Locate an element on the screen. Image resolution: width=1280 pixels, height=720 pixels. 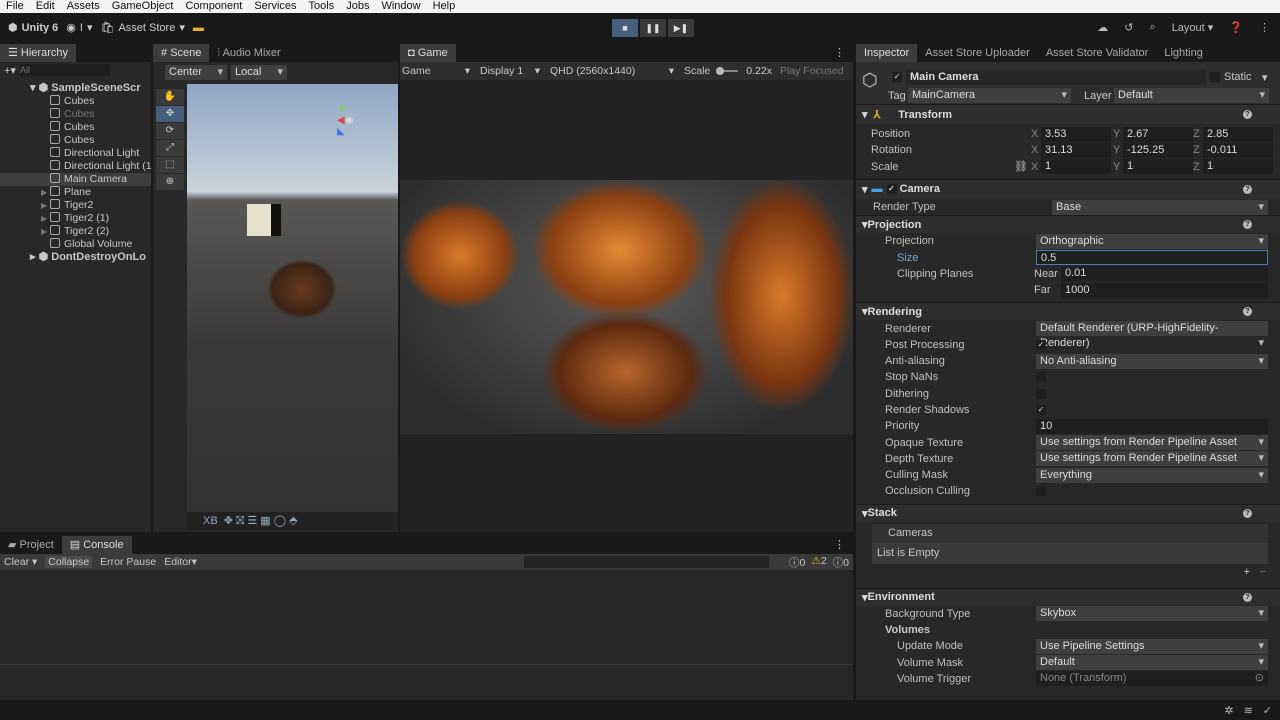
hierarchy-search-input is located at coordinates (64, 70).